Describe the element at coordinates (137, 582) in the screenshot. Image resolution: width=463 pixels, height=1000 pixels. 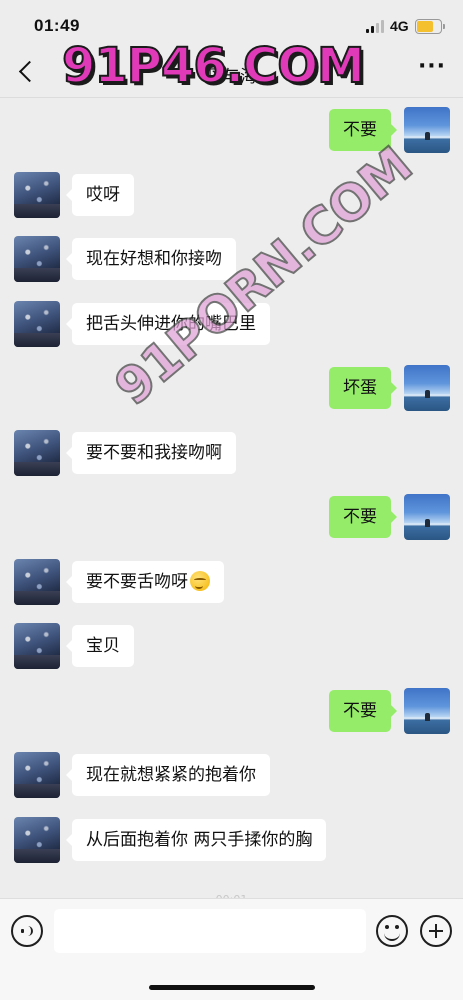
I see `message-text: 要不要舌吻呀` at that location.